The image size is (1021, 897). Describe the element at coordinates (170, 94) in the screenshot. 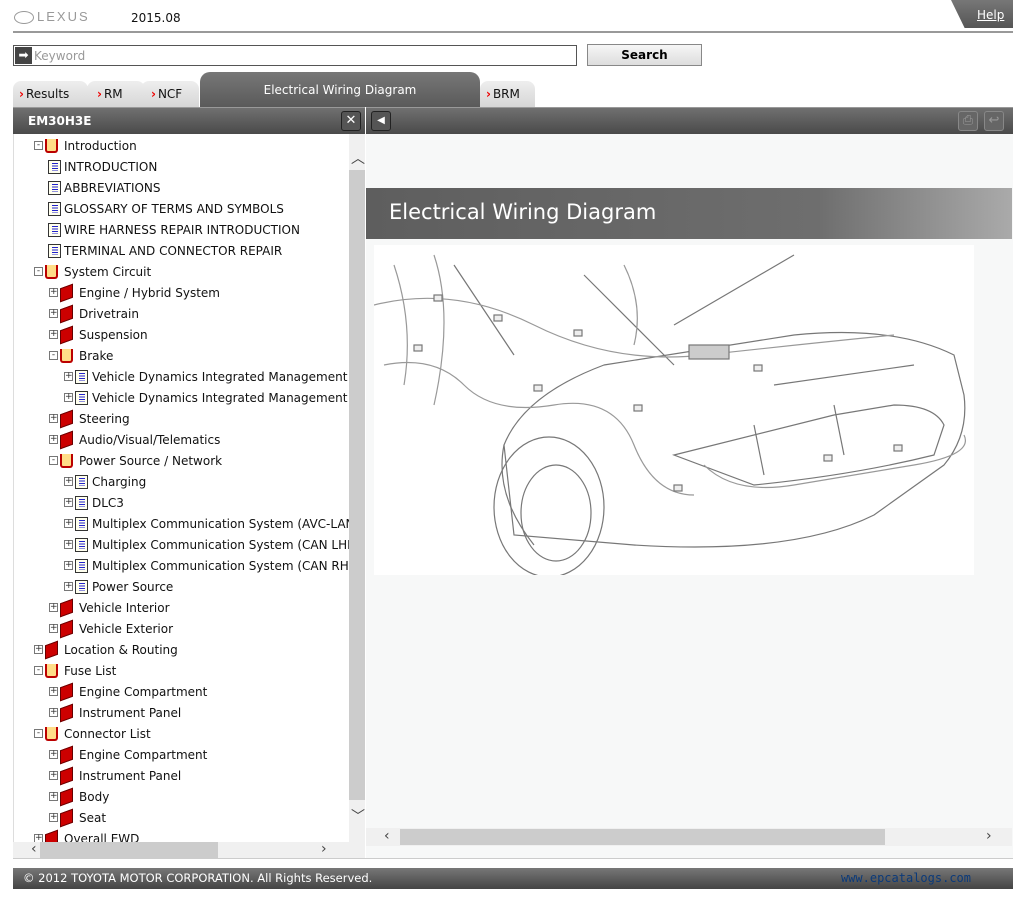

I see `tab-ncf: › NCF` at that location.